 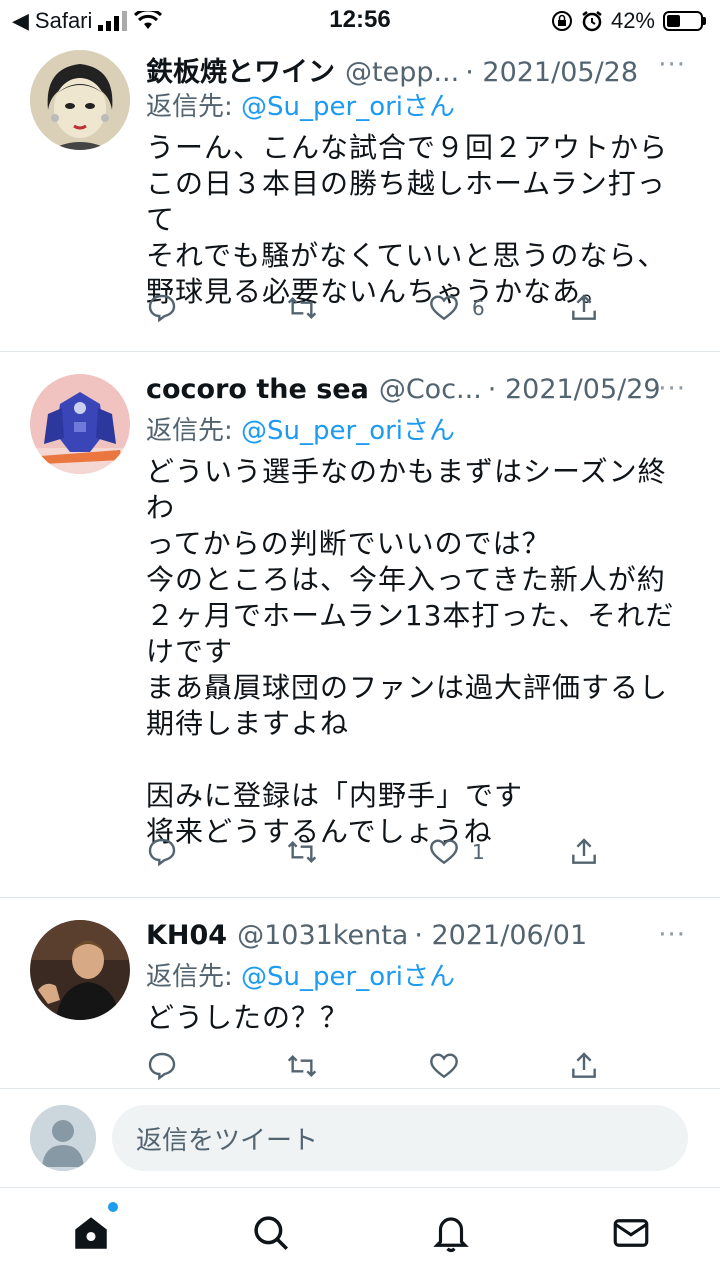 What do you see at coordinates (257, 389) in the screenshot?
I see `author-name: cocoro the sea` at bounding box center [257, 389].